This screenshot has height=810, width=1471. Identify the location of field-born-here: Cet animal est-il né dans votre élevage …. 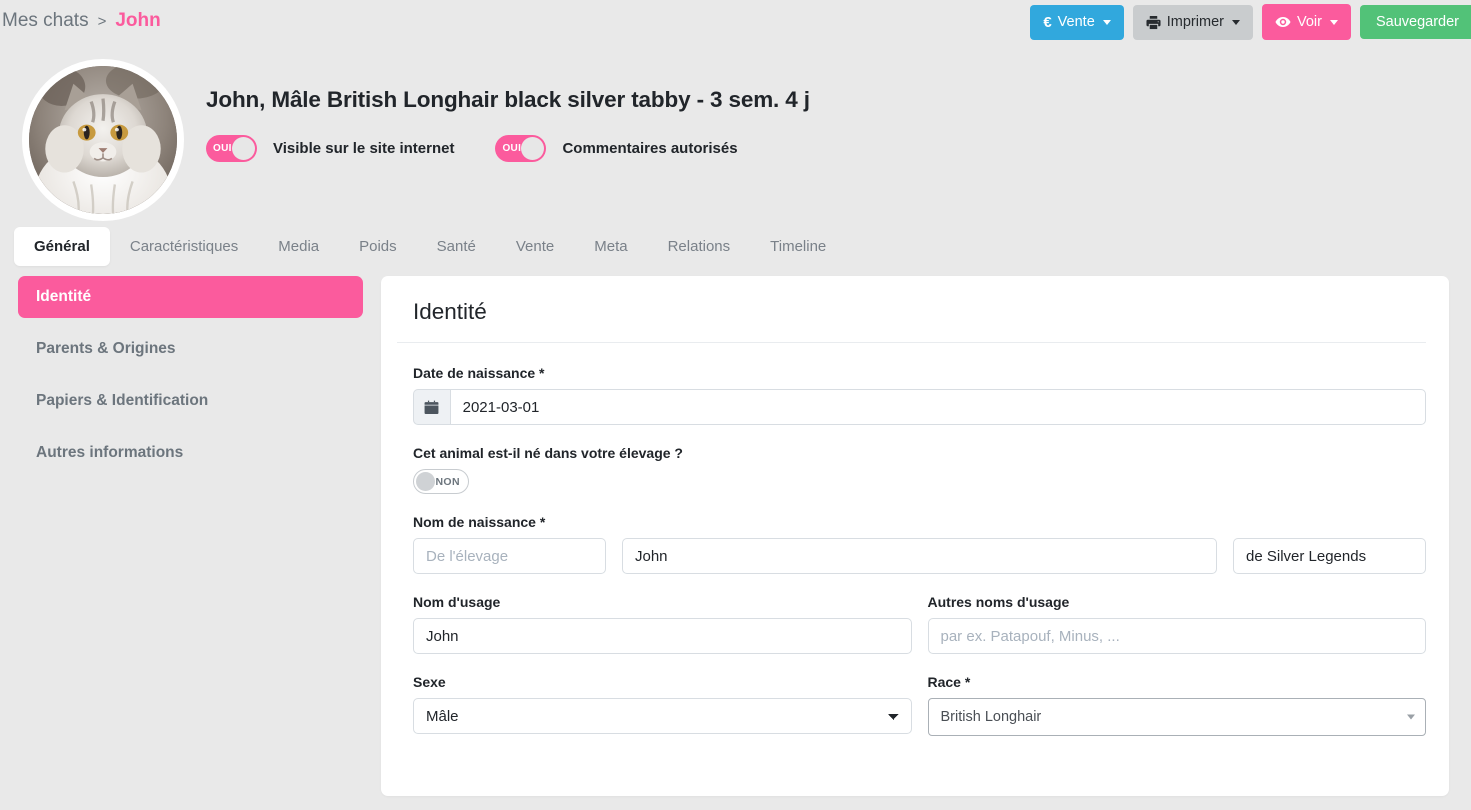
(919, 469).